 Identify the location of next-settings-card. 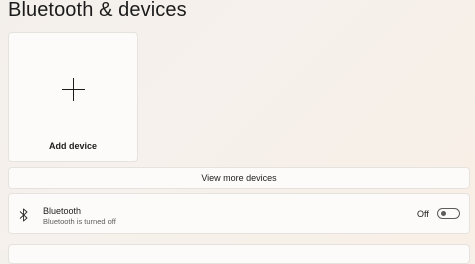
(239, 254).